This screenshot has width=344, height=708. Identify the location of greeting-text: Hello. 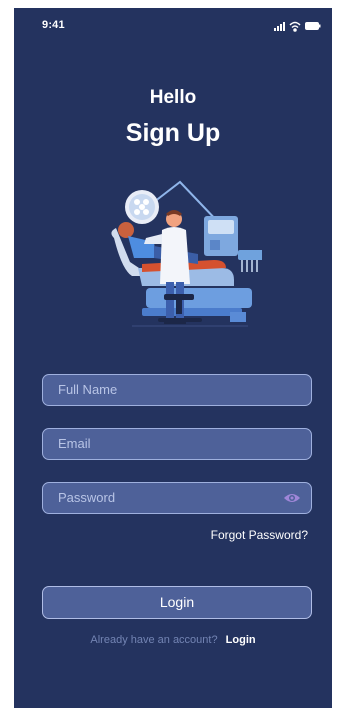
(173, 97).